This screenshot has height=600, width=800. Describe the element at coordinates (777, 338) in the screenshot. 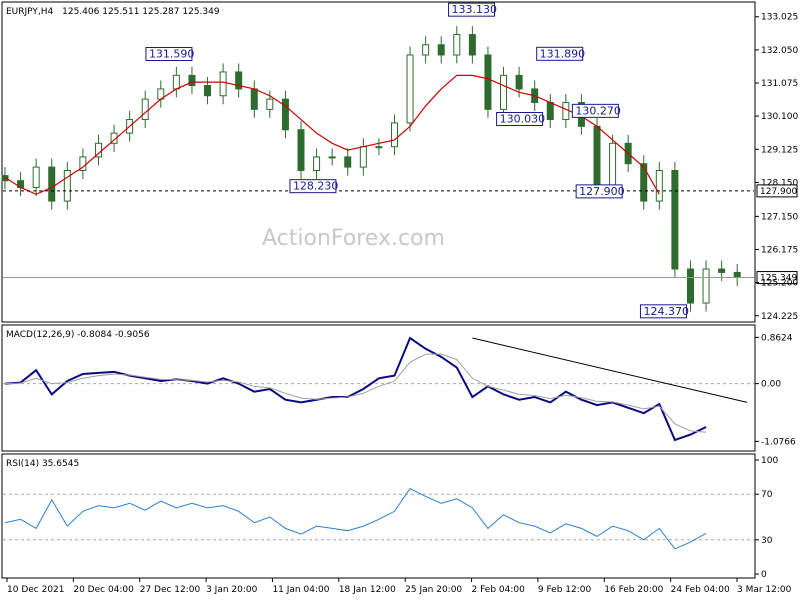

I see `macd-tick-label: 0.8624` at that location.